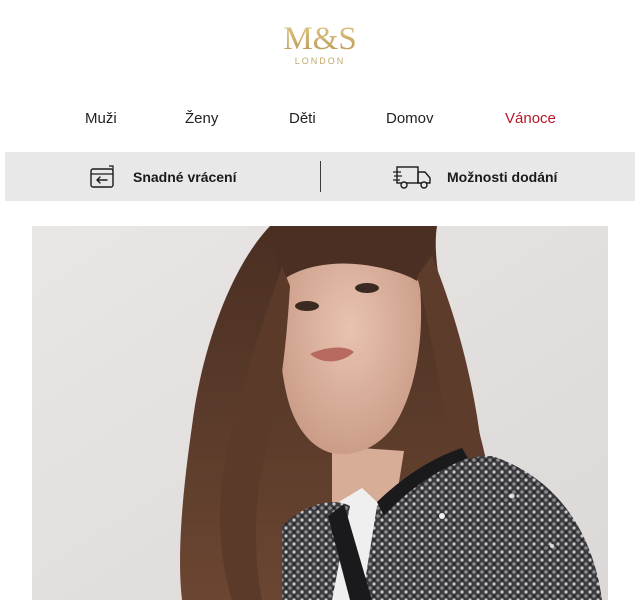 The width and height of the screenshot is (640, 600). I want to click on nav-item-vanoce: Vánoce, so click(530, 119).